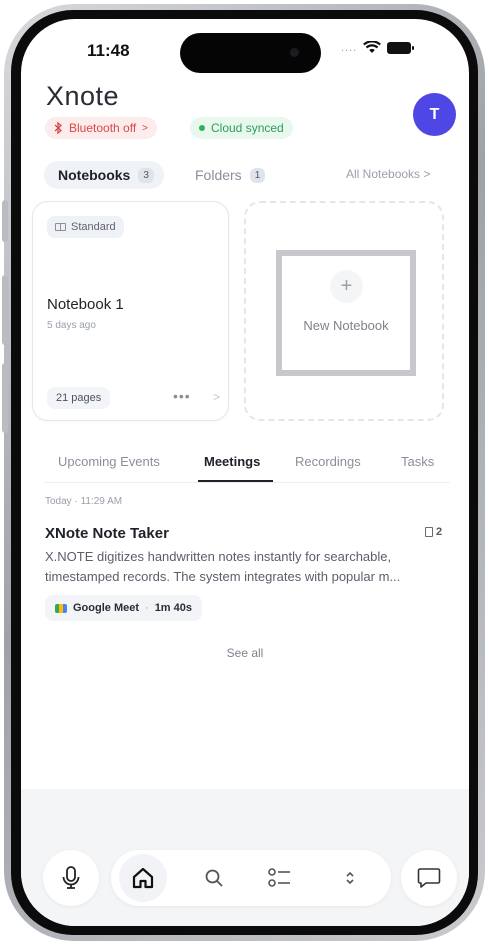 The width and height of the screenshot is (489, 945). Describe the element at coordinates (146, 175) in the screenshot. I see `notebooks-count-badge: 3` at that location.